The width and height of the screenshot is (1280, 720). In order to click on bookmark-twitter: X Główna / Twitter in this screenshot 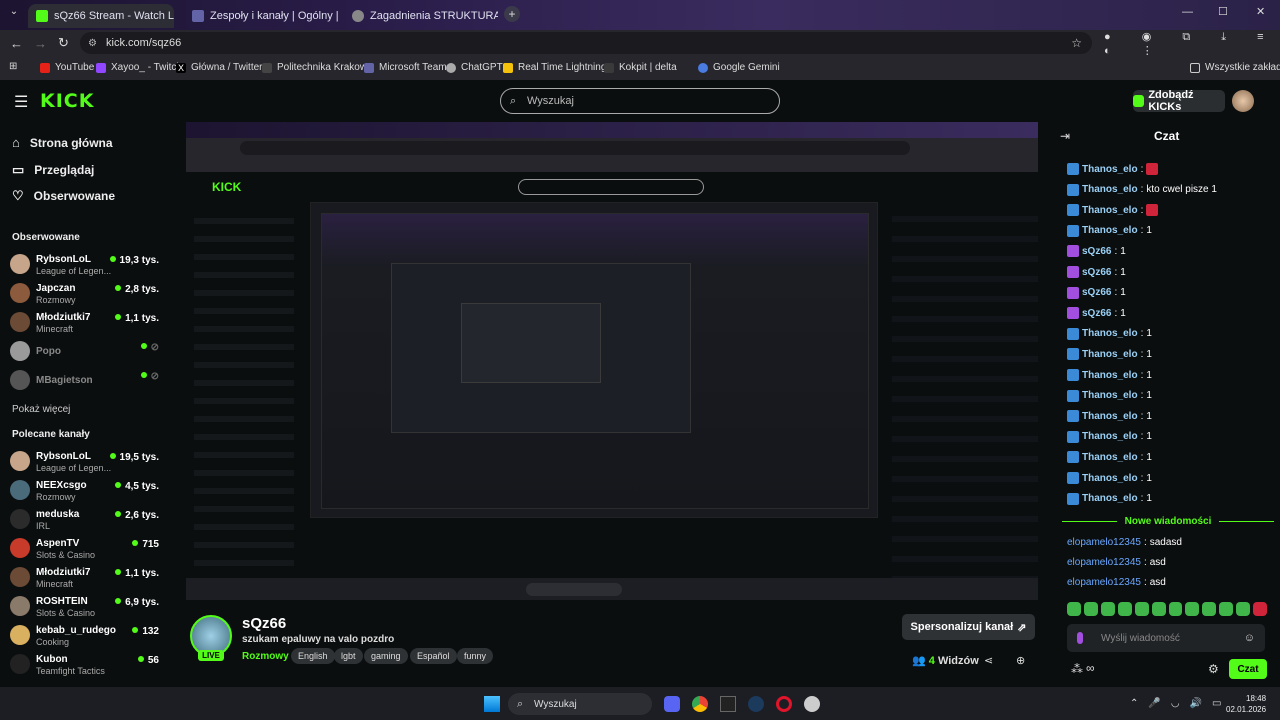, I will do `click(219, 67)`.